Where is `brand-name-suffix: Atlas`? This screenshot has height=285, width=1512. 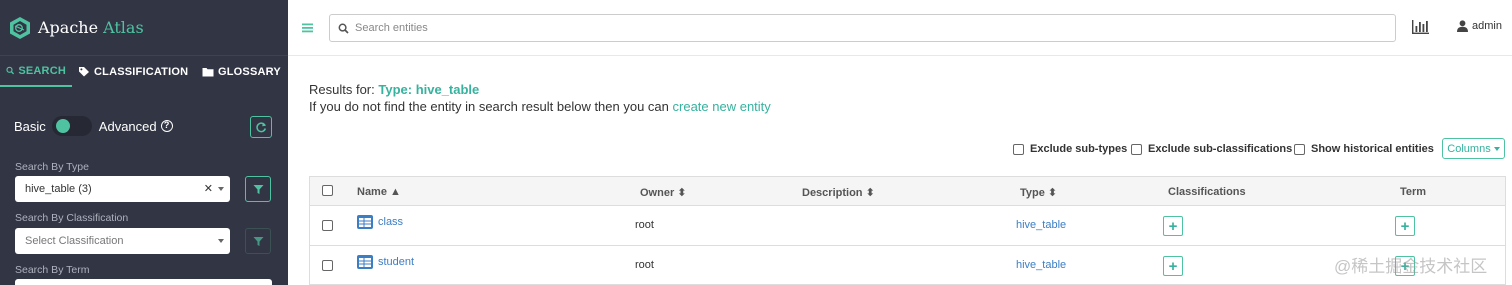 brand-name-suffix: Atlas is located at coordinates (123, 27).